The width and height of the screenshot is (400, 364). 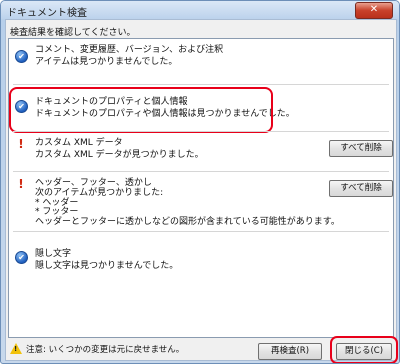 I want to click on instruction-text: 検査結果を確認してください。, so click(x=73, y=33).